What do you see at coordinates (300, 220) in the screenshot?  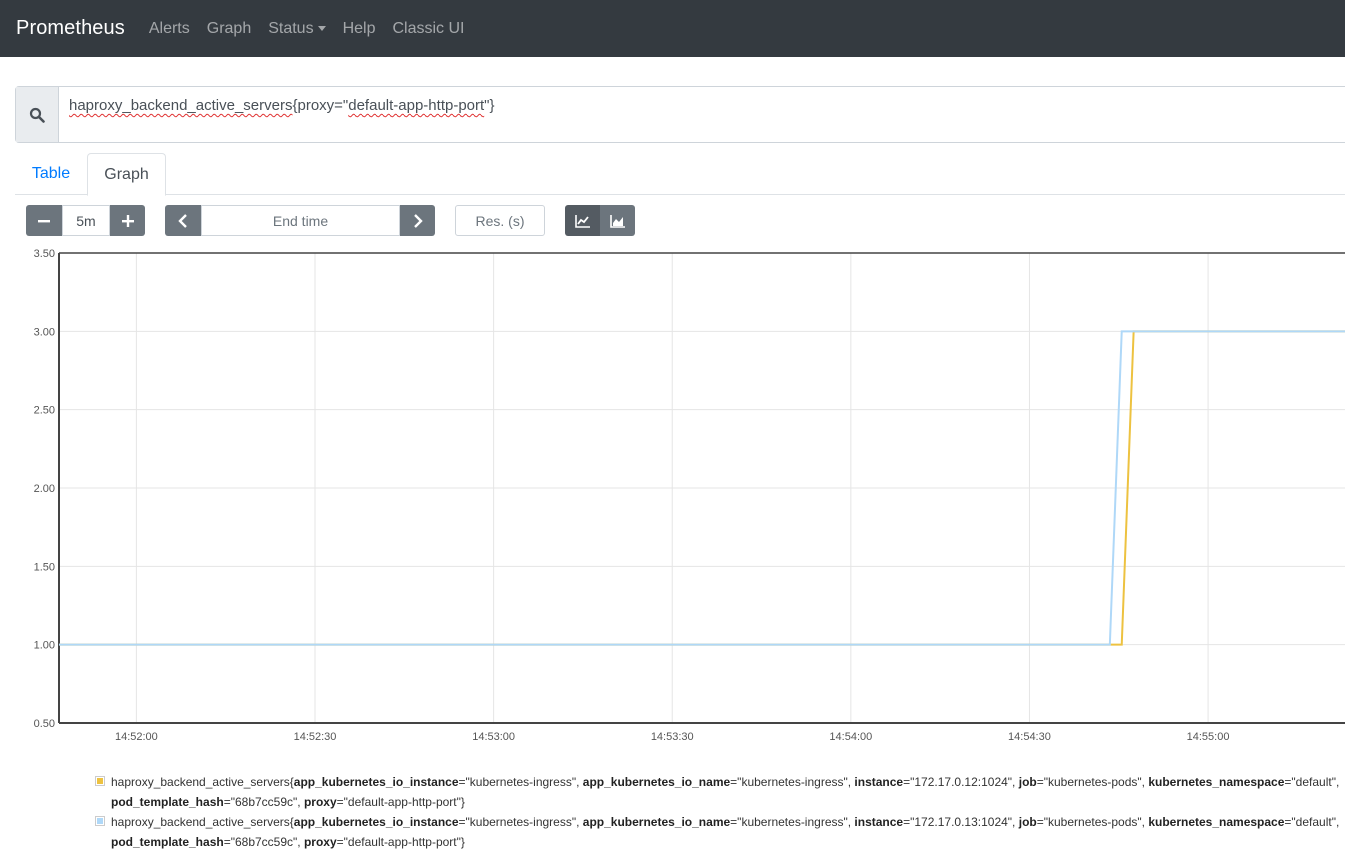 I see `end-time-input: End time` at bounding box center [300, 220].